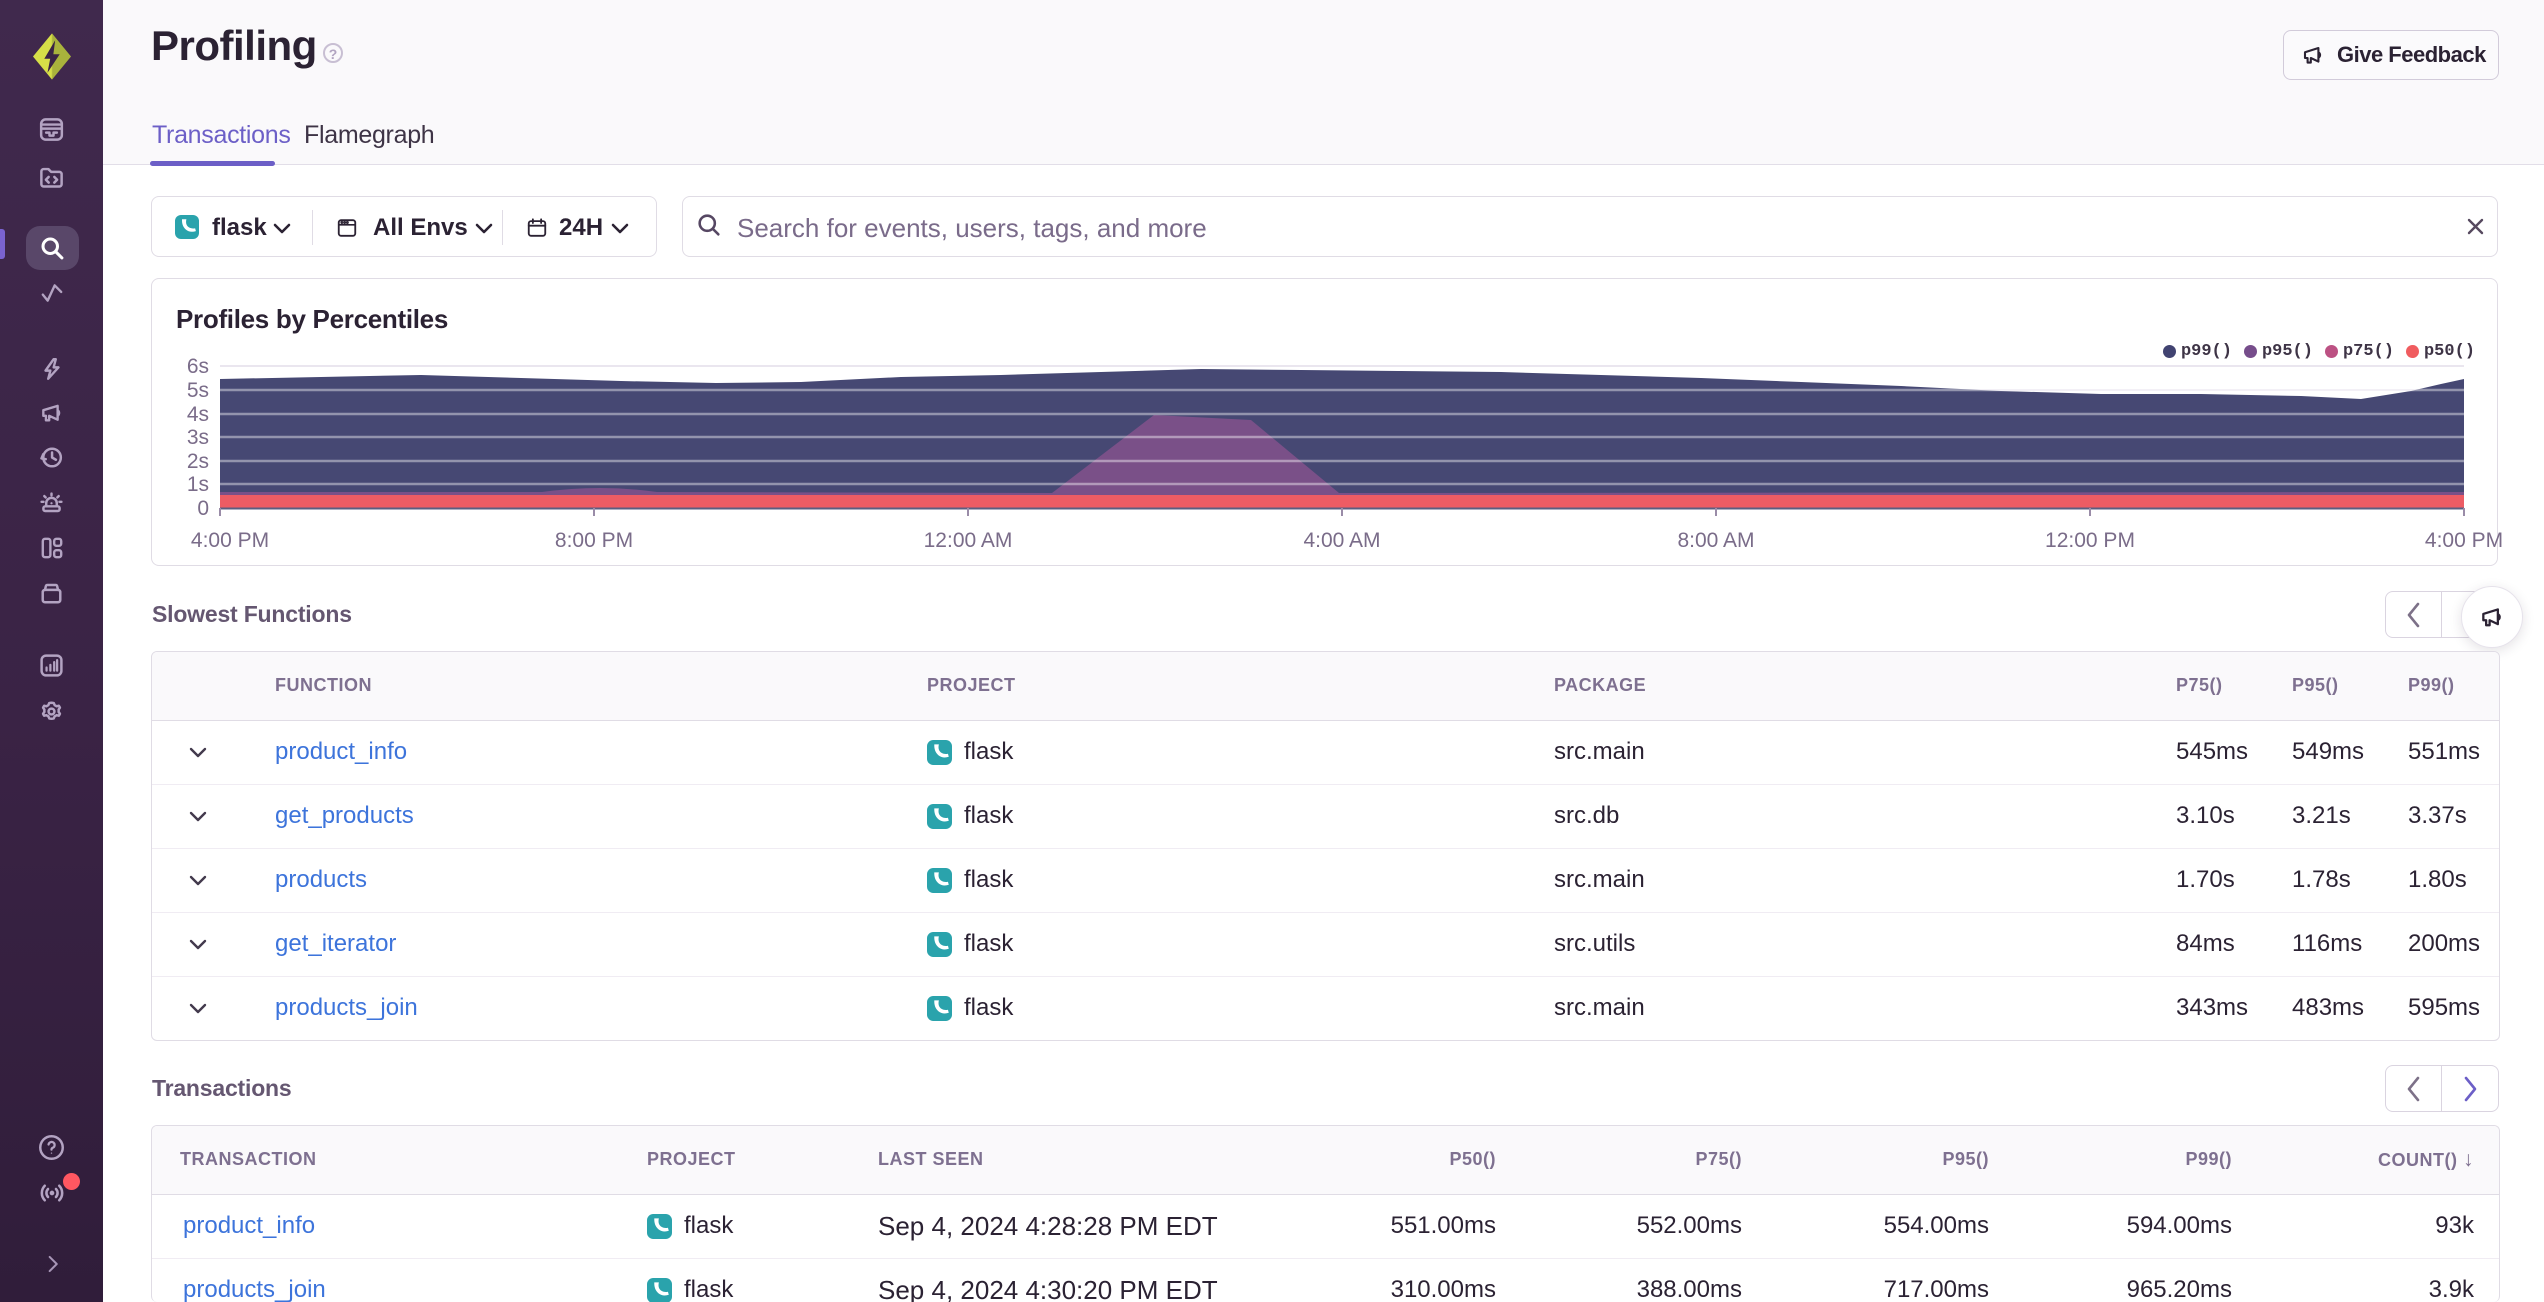 Image resolution: width=2544 pixels, height=1302 pixels. I want to click on svg-text: 12:00 AM, so click(968, 540).